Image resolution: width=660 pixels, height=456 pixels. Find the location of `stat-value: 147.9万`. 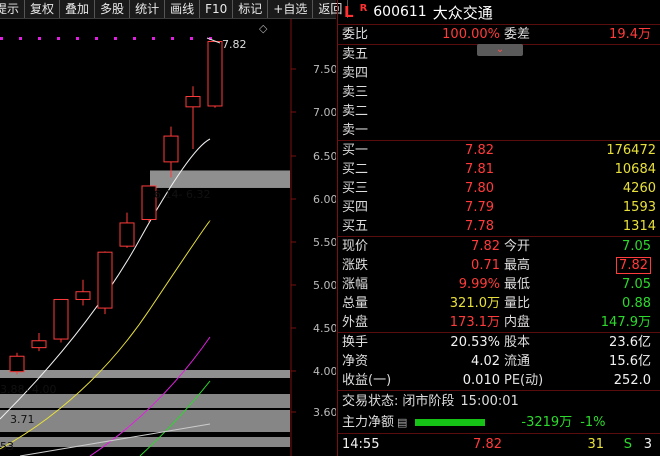

stat-value: 147.9万 is located at coordinates (625, 322).